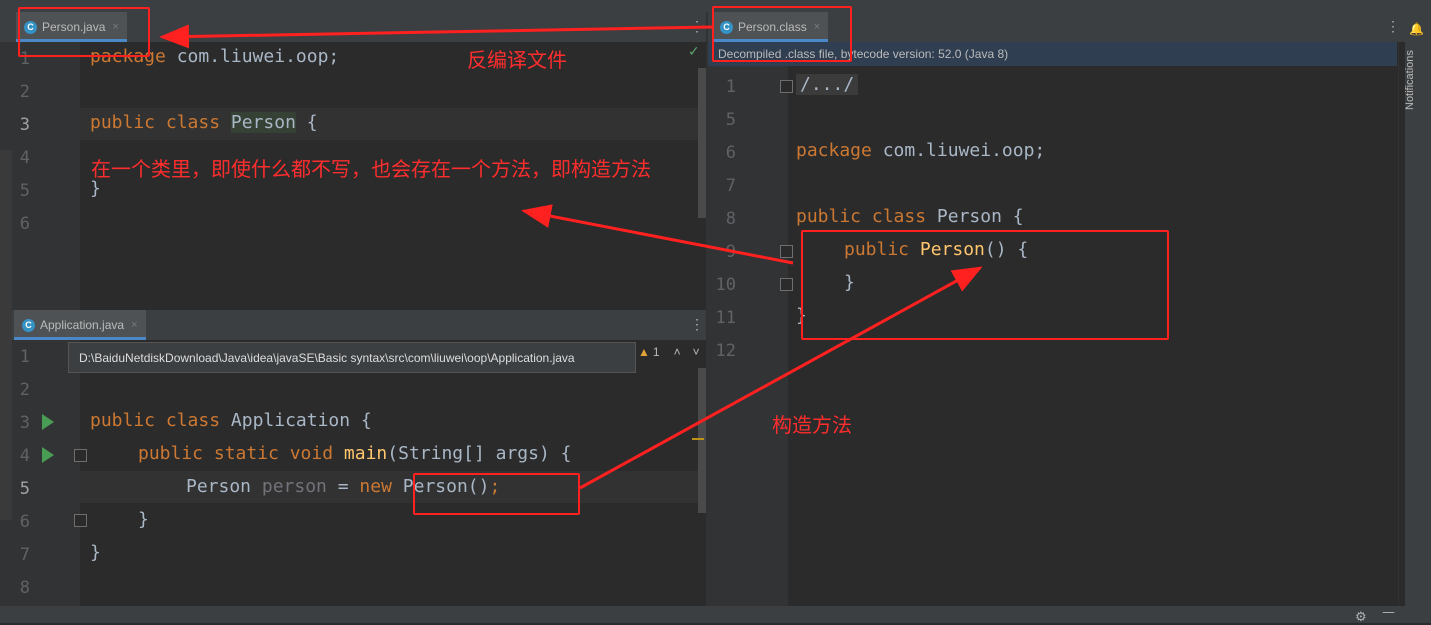 Image resolution: width=1431 pixels, height=625 pixels. Describe the element at coordinates (24, 125) in the screenshot. I see `line-number: 3` at that location.